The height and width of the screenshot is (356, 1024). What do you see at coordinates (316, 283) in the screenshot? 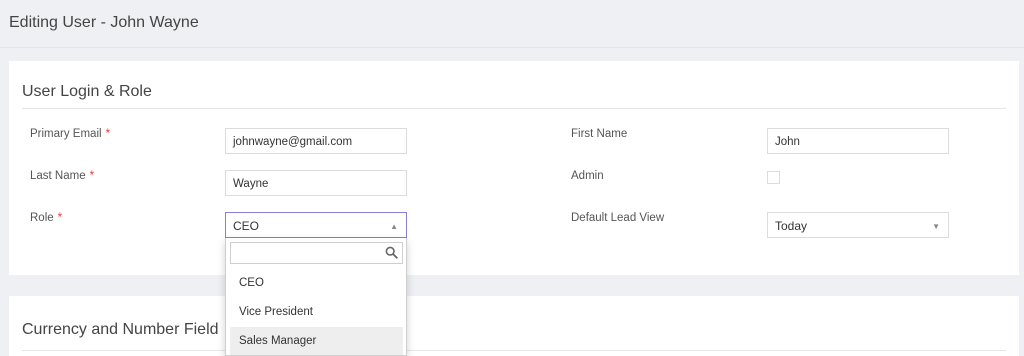
I see `dropdown-option: CEO` at bounding box center [316, 283].